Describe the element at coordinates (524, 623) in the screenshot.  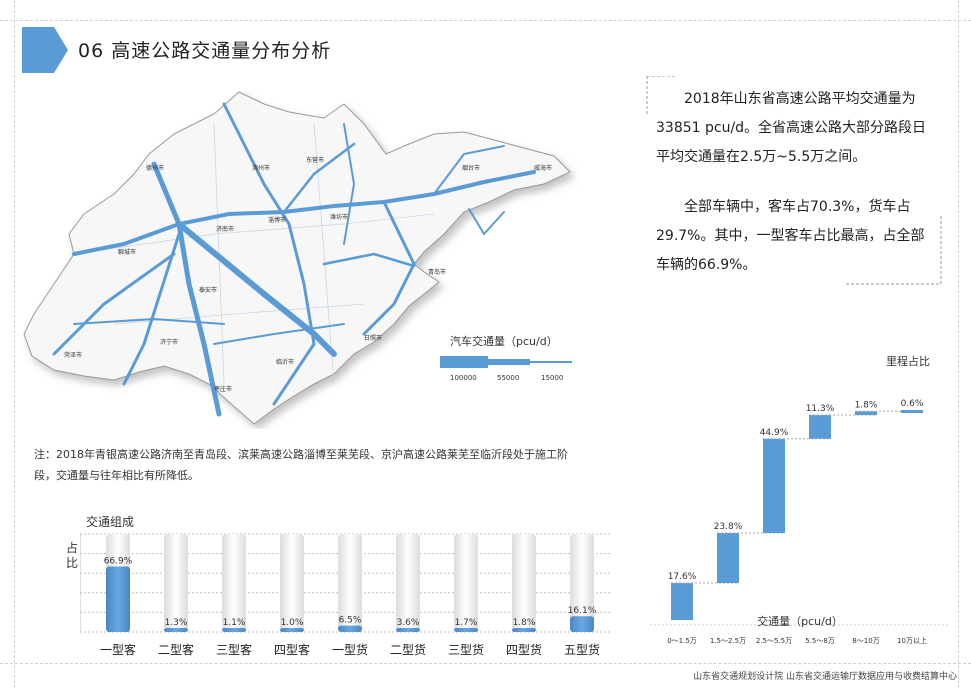
I see `composition-value-label: 1.8%` at that location.